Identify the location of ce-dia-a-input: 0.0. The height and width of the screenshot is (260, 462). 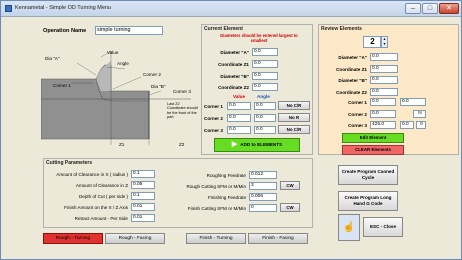
(265, 52).